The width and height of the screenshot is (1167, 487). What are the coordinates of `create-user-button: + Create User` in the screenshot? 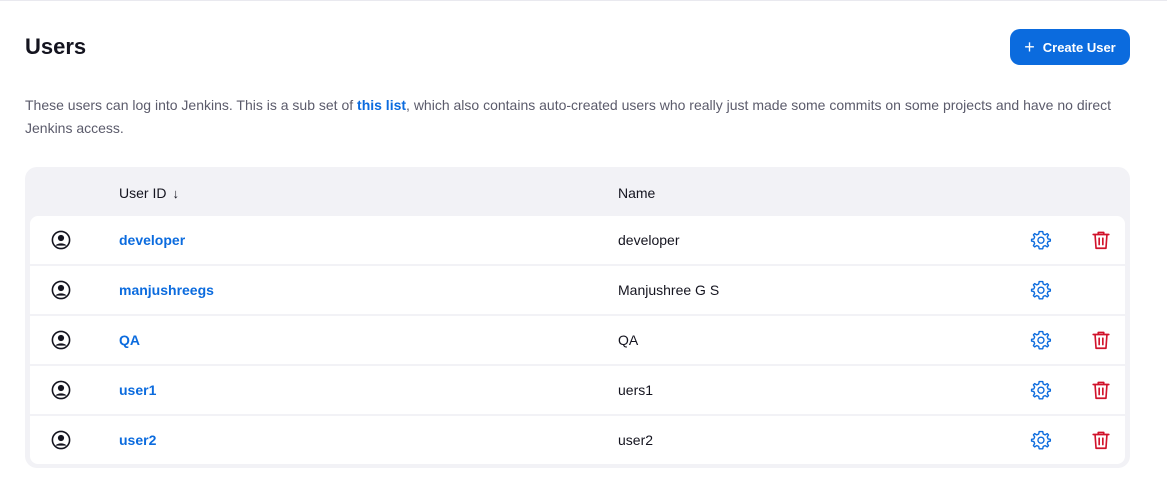 It's located at (1070, 47).